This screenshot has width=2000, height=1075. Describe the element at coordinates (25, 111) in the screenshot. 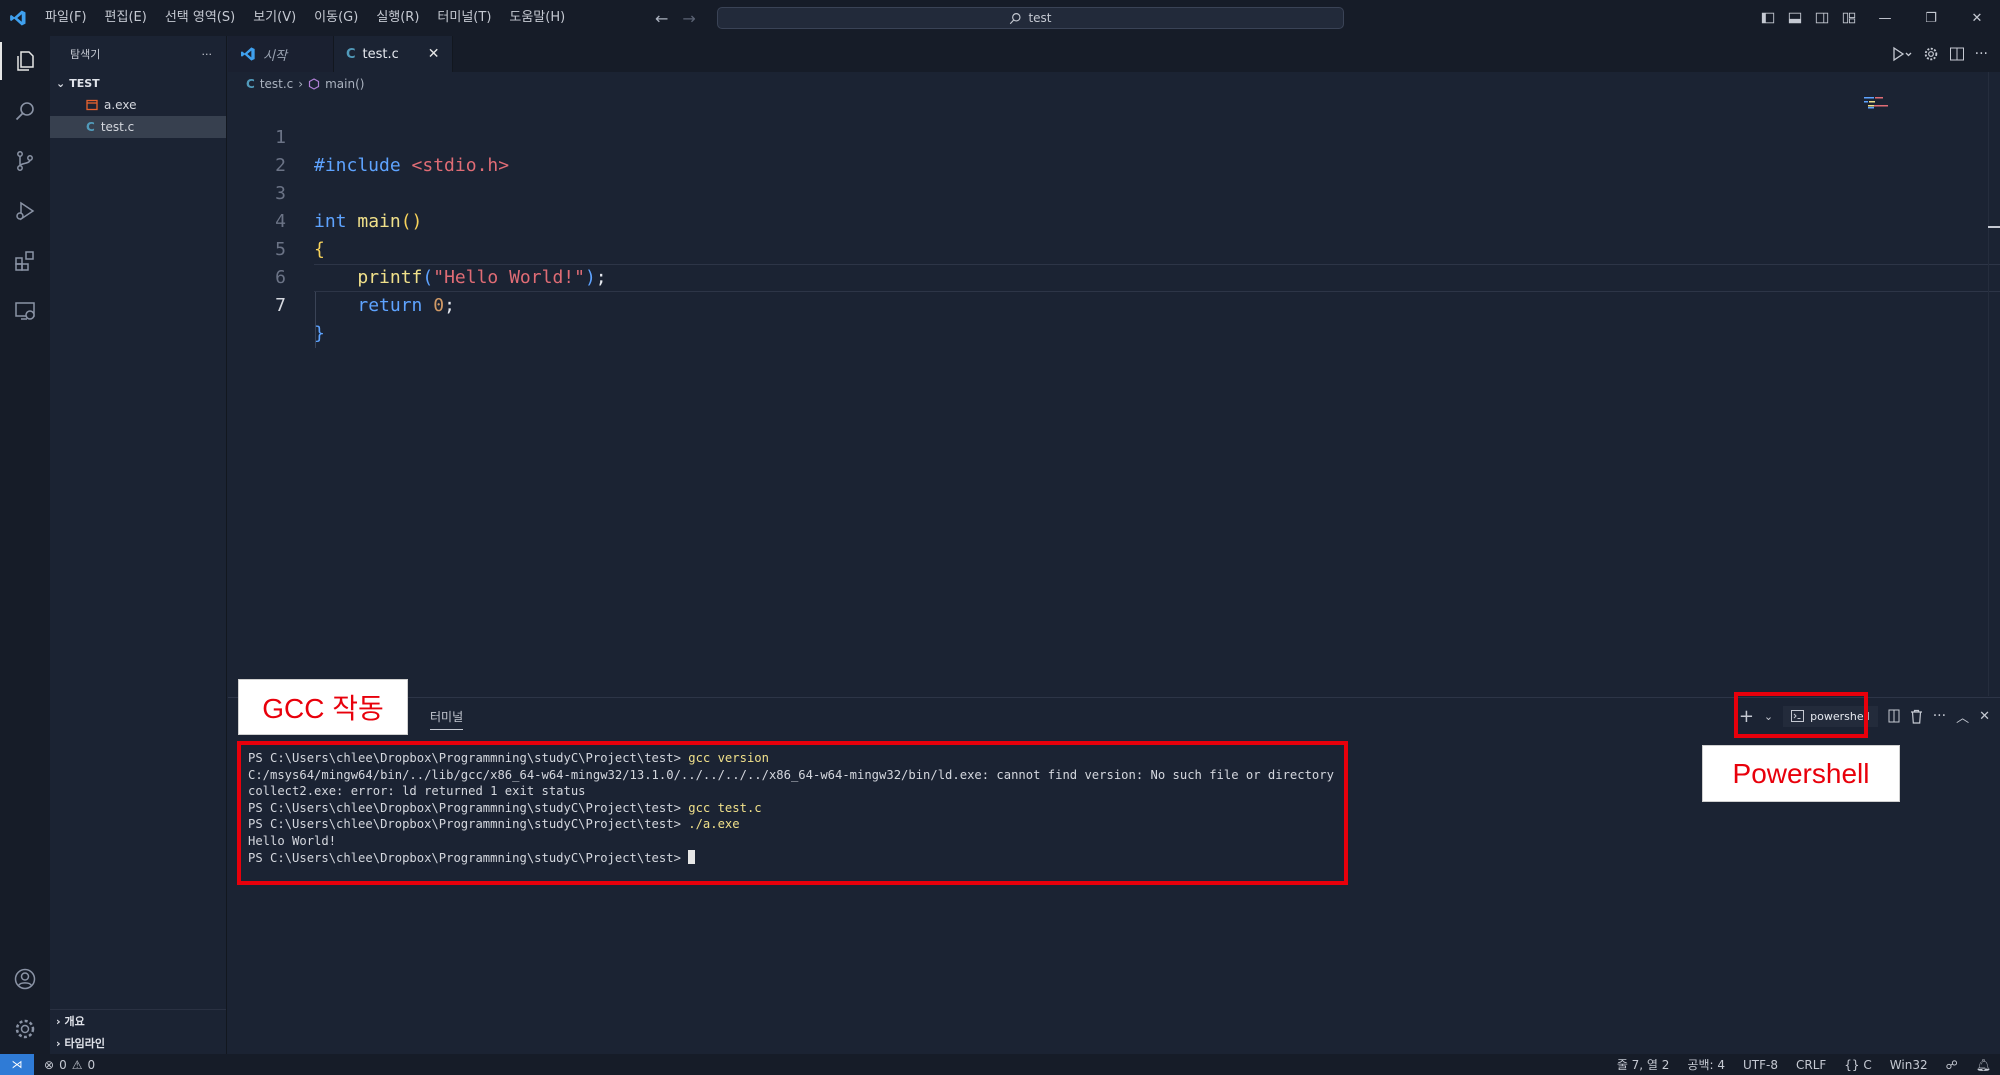

I see `search-icon` at that location.